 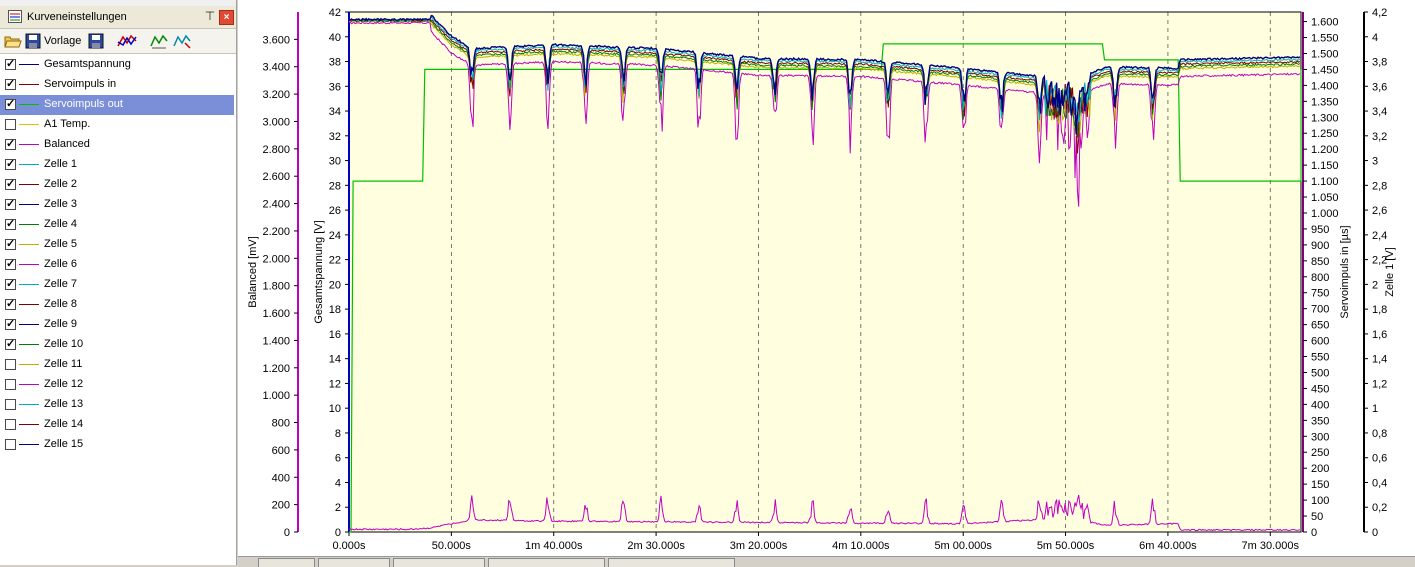 What do you see at coordinates (1379, 384) in the screenshot?
I see `zelle-axis-tick-label: 1,2` at bounding box center [1379, 384].